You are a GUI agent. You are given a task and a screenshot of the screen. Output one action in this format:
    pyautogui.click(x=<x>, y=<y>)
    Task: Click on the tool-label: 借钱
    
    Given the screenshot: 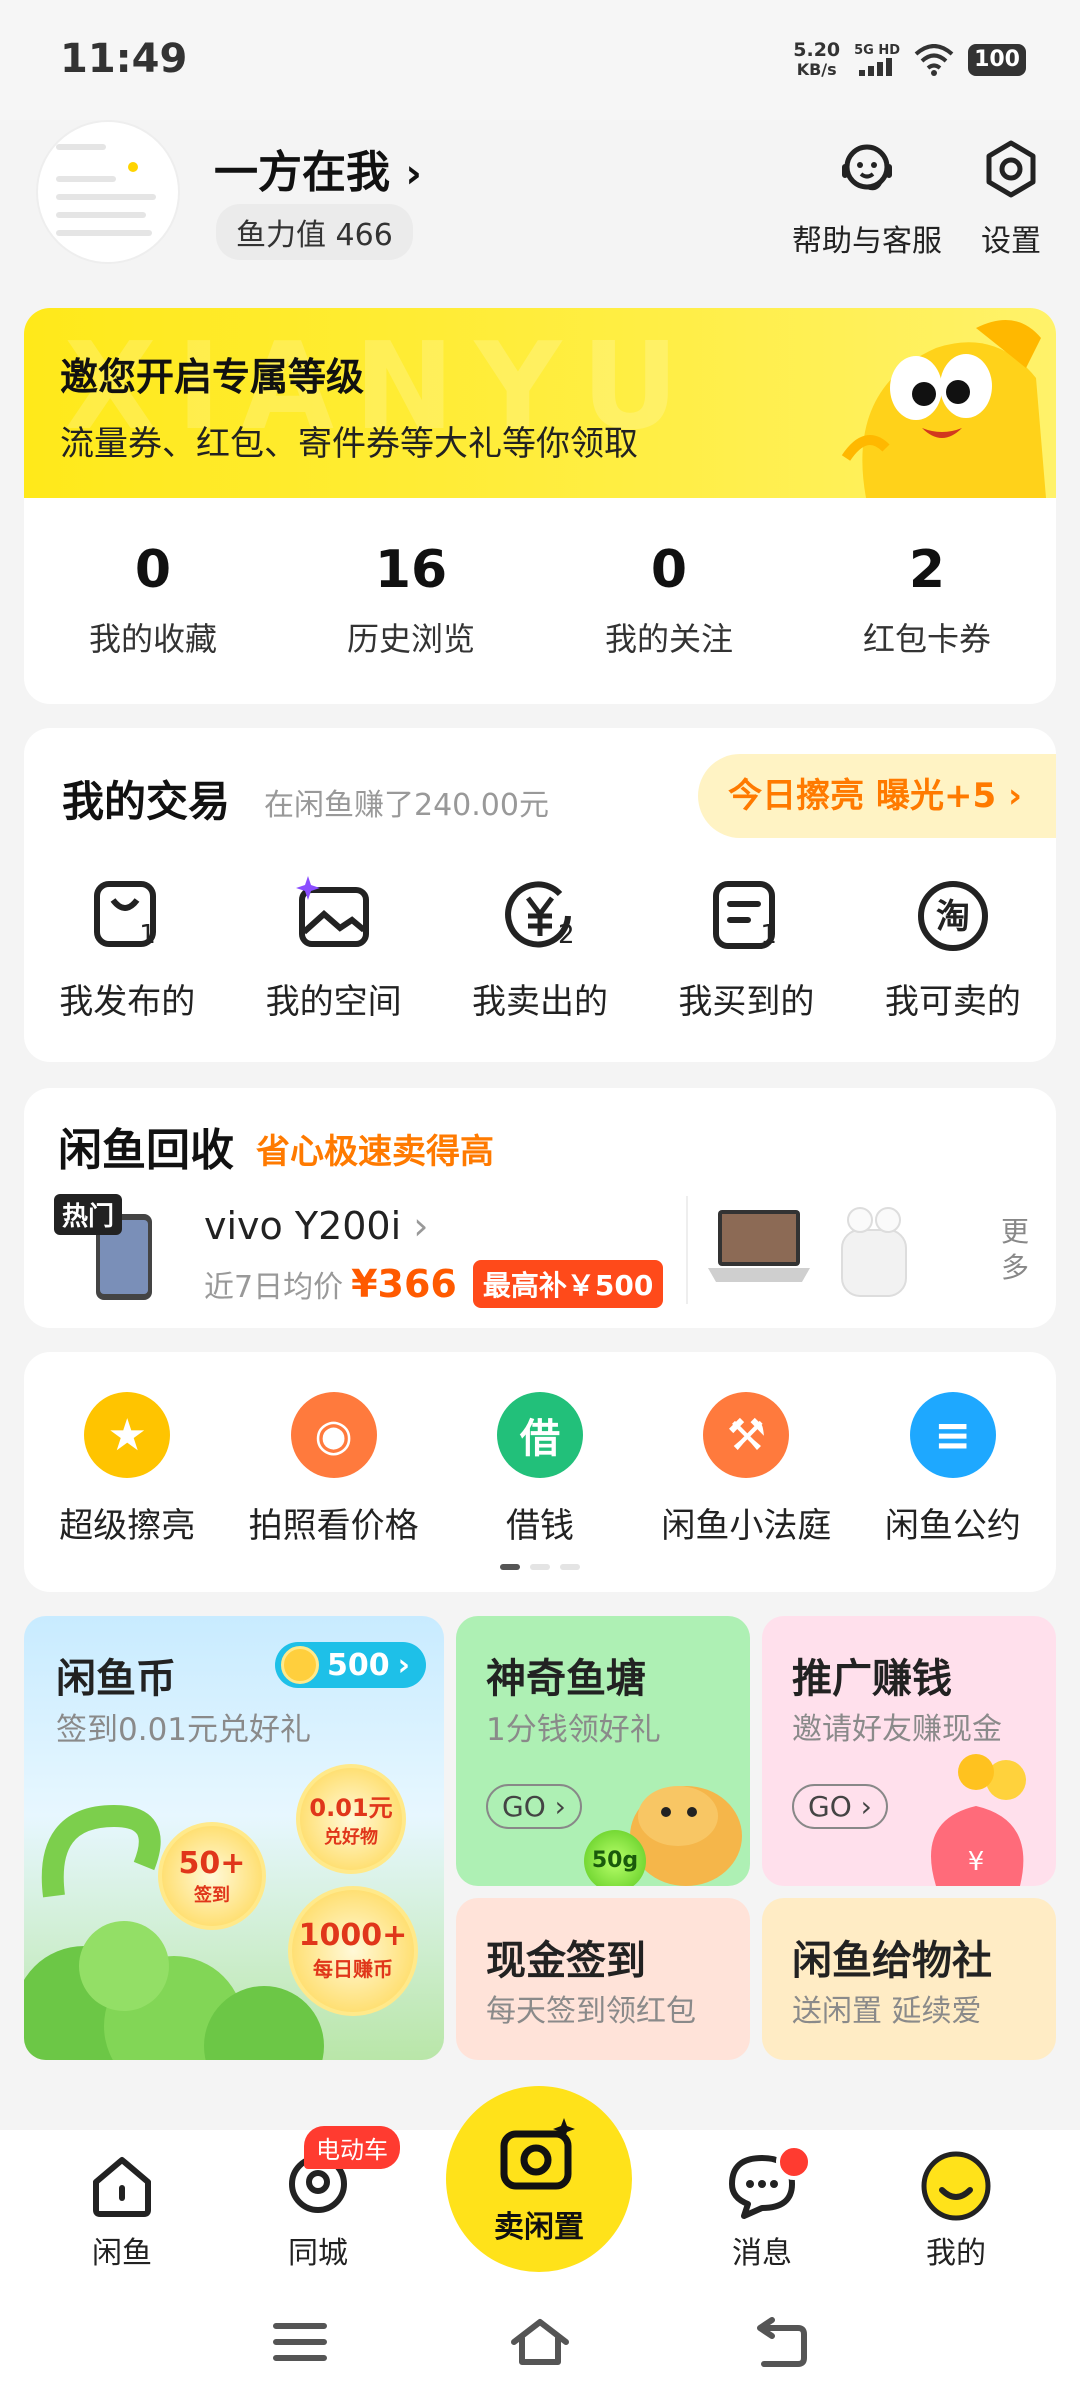 What is the action you would take?
    pyautogui.click(x=540, y=1526)
    